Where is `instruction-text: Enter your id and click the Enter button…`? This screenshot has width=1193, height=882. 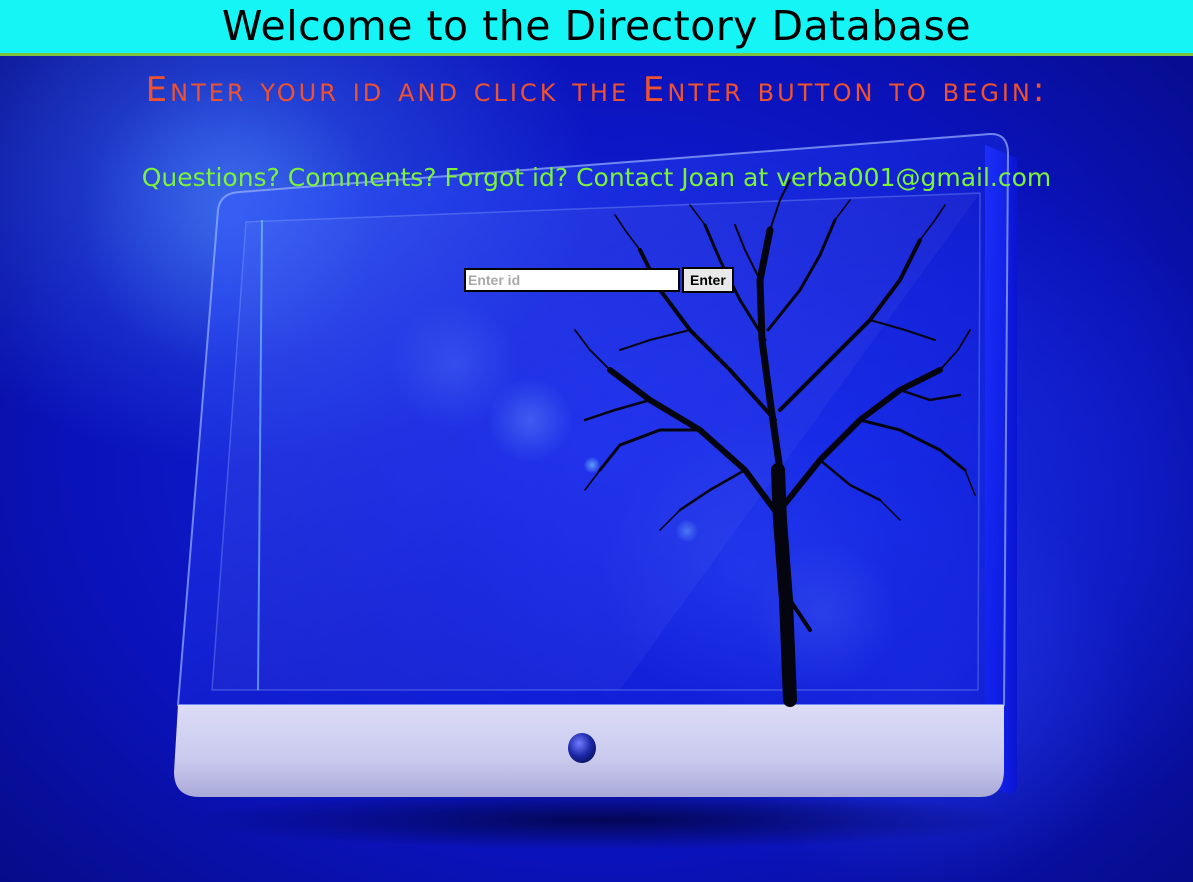 instruction-text: Enter your id and click the Enter button… is located at coordinates (596, 90).